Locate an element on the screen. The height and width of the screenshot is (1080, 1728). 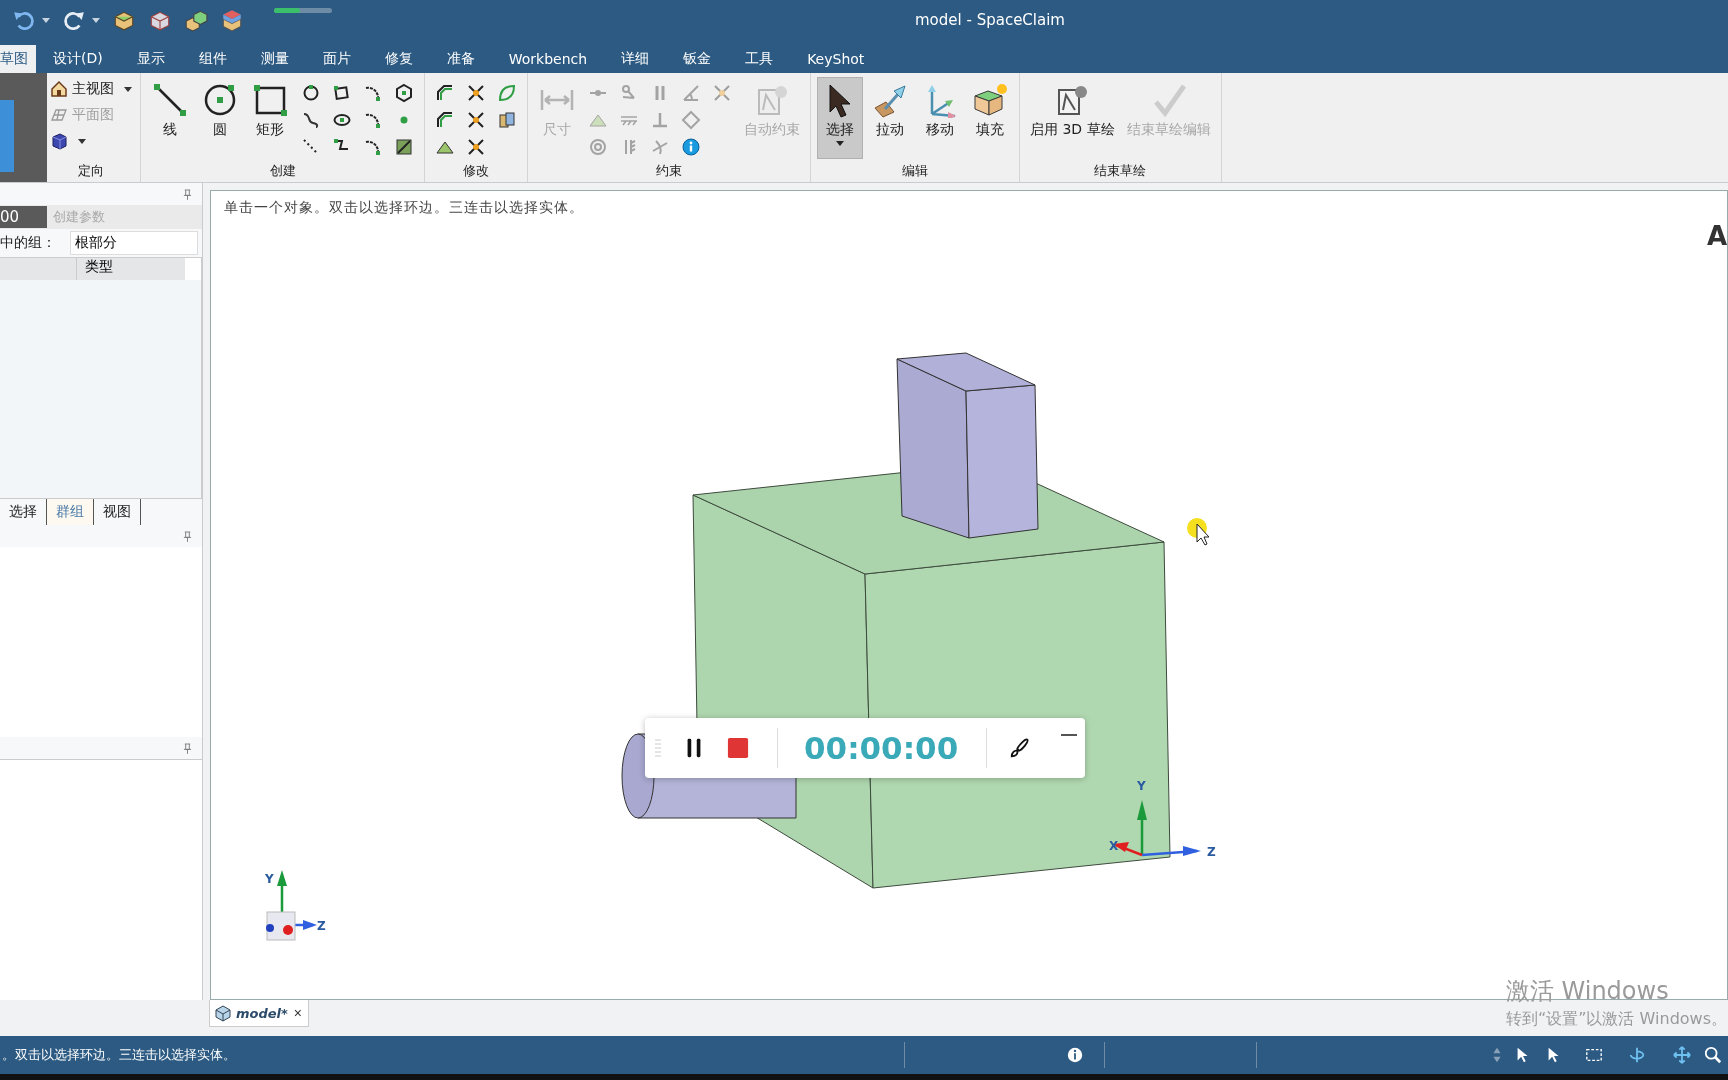
timer-text: 00 is located at coordinates (23, 217).